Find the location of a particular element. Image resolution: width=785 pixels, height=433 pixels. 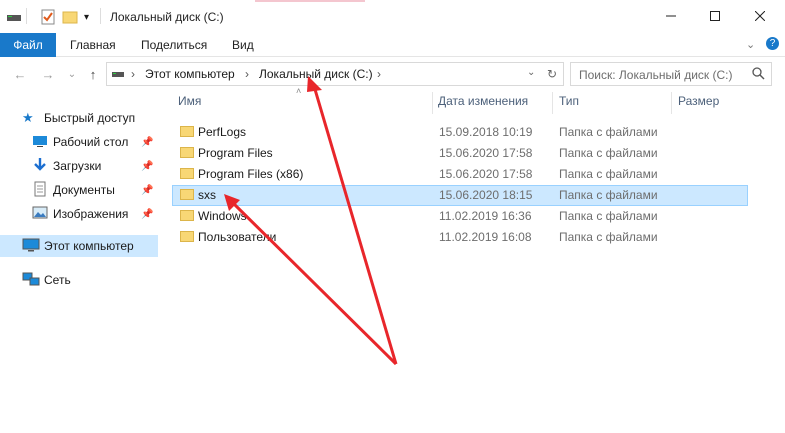

nav-item-desktop: Рабочий стол 📌 is located at coordinates (79, 142).